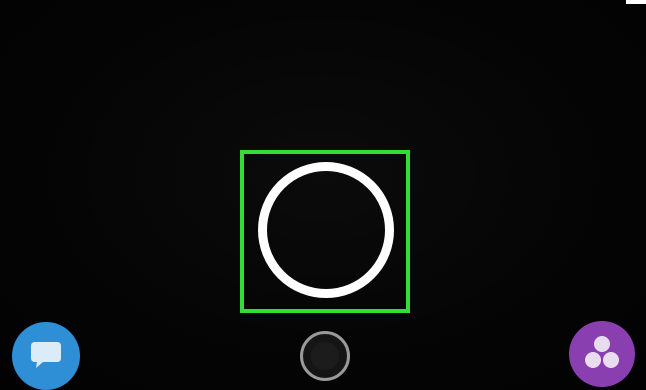  I want to click on memories-button, so click(325, 356).